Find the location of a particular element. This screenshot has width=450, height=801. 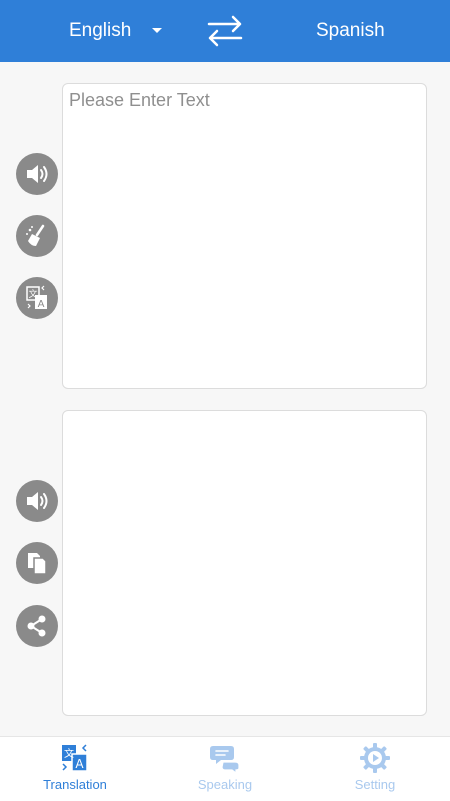

swap-arrows-icon is located at coordinates (225, 31).